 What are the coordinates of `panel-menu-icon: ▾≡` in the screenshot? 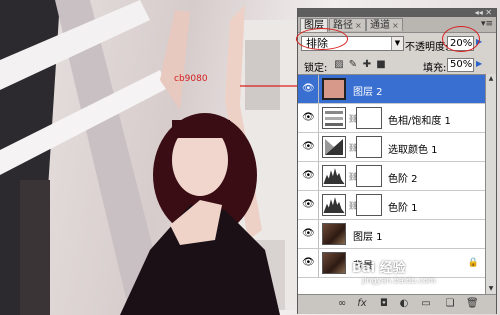 It's located at (487, 24).